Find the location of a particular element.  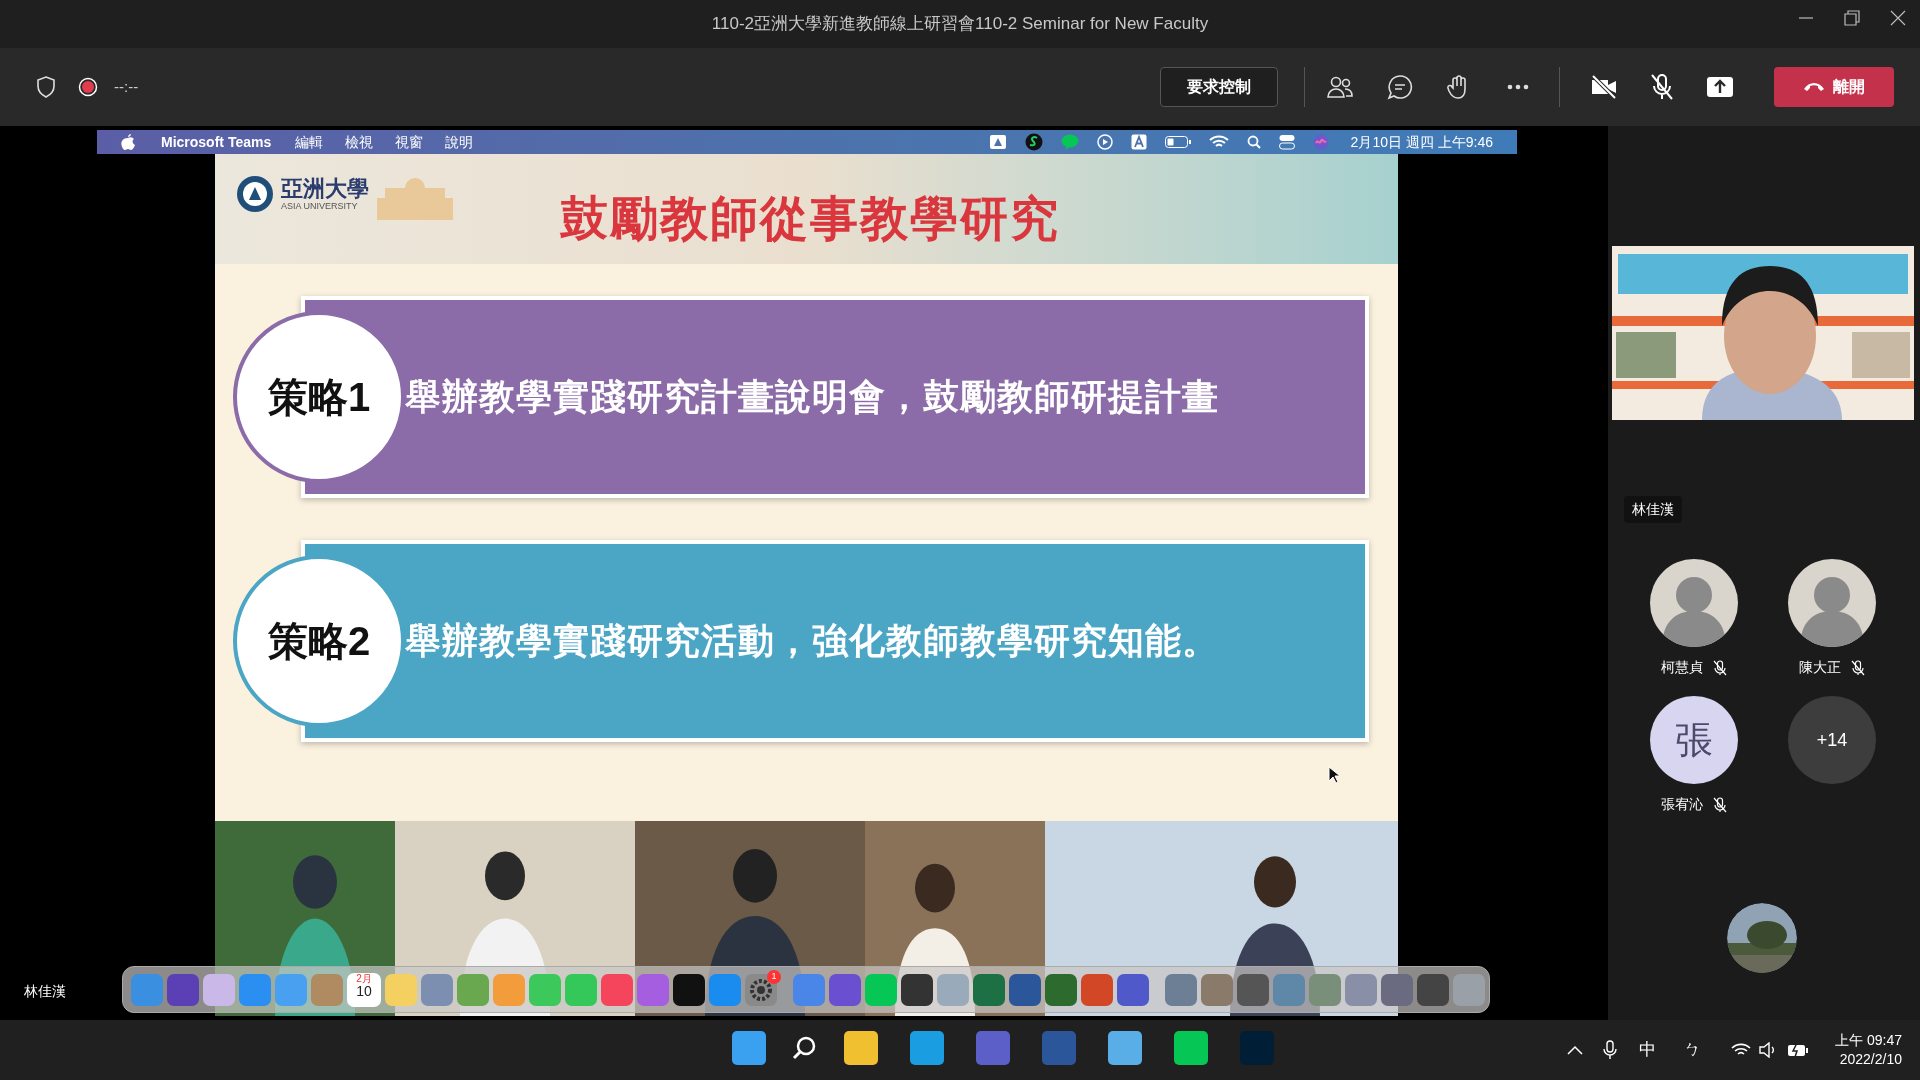

chat-icon is located at coordinates (1400, 87).